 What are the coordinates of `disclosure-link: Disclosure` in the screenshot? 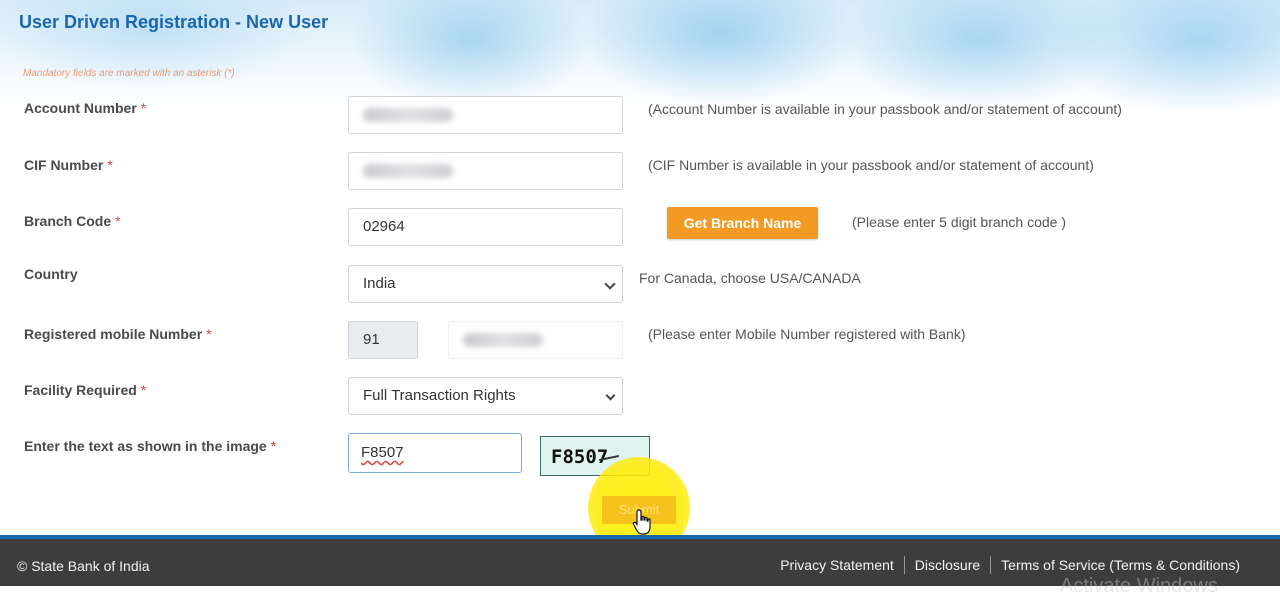 It's located at (947, 565).